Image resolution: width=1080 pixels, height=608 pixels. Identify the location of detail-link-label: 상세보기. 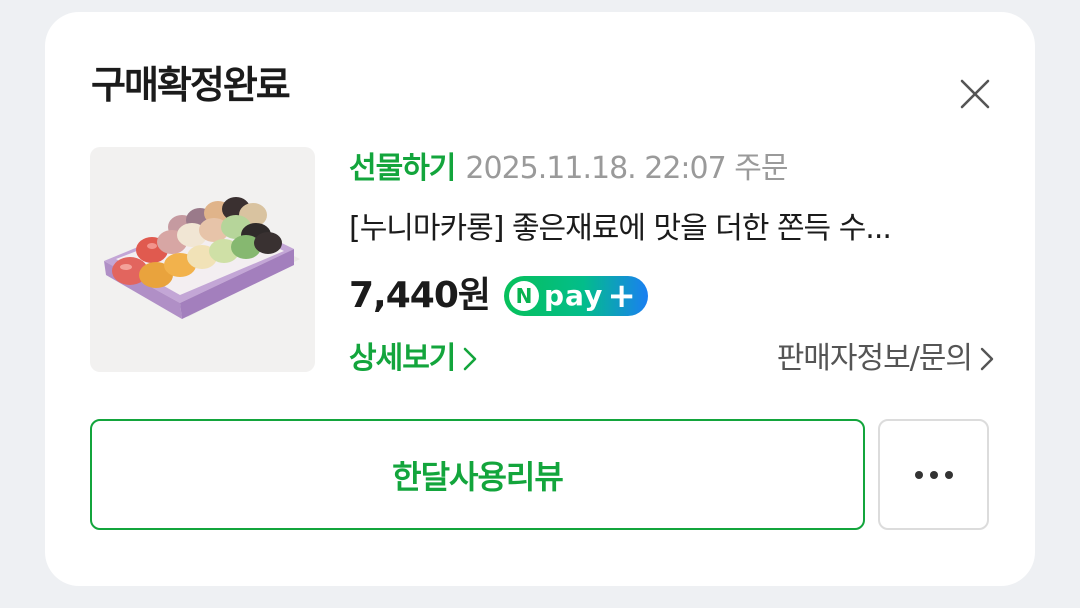
(402, 358).